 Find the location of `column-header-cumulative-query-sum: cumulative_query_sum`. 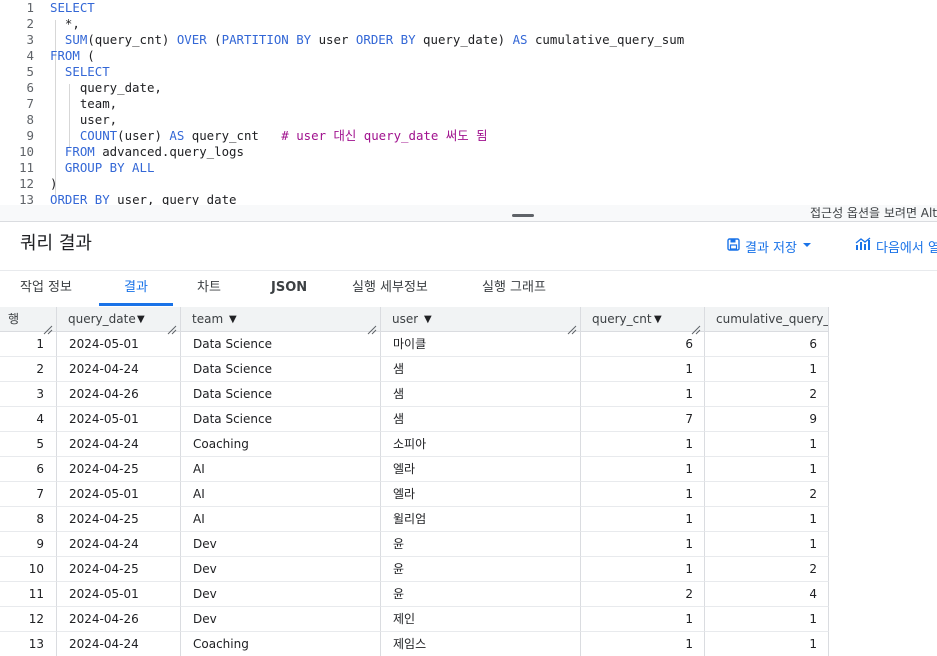

column-header-cumulative-query-sum: cumulative_query_sum is located at coordinates (767, 319).